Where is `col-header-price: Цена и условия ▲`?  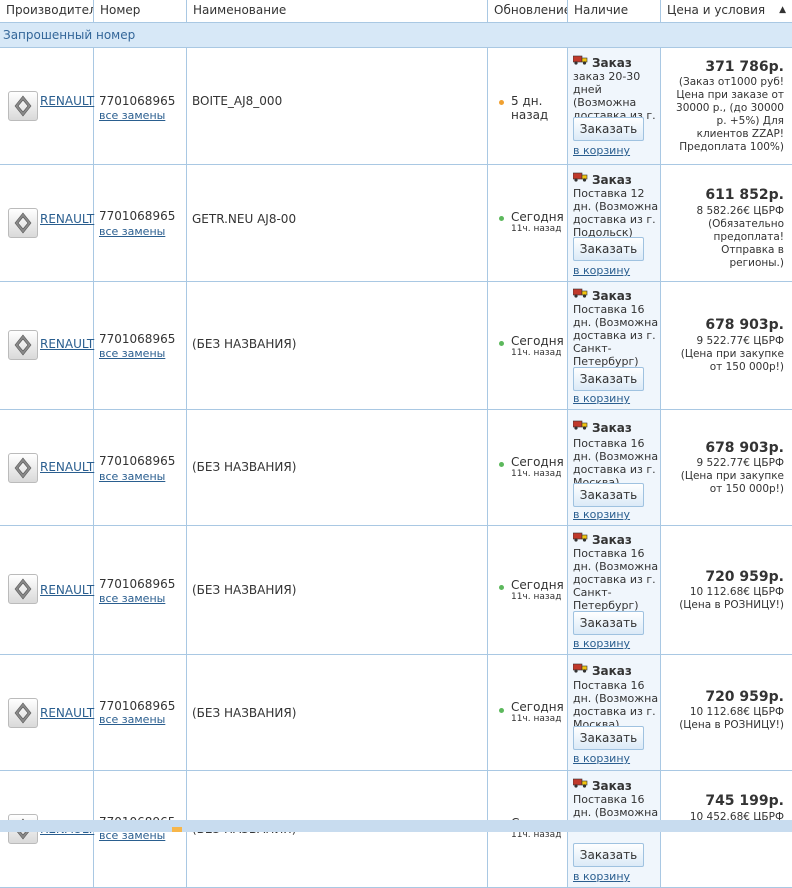
col-header-price: Цена и условия ▲ is located at coordinates (726, 11).